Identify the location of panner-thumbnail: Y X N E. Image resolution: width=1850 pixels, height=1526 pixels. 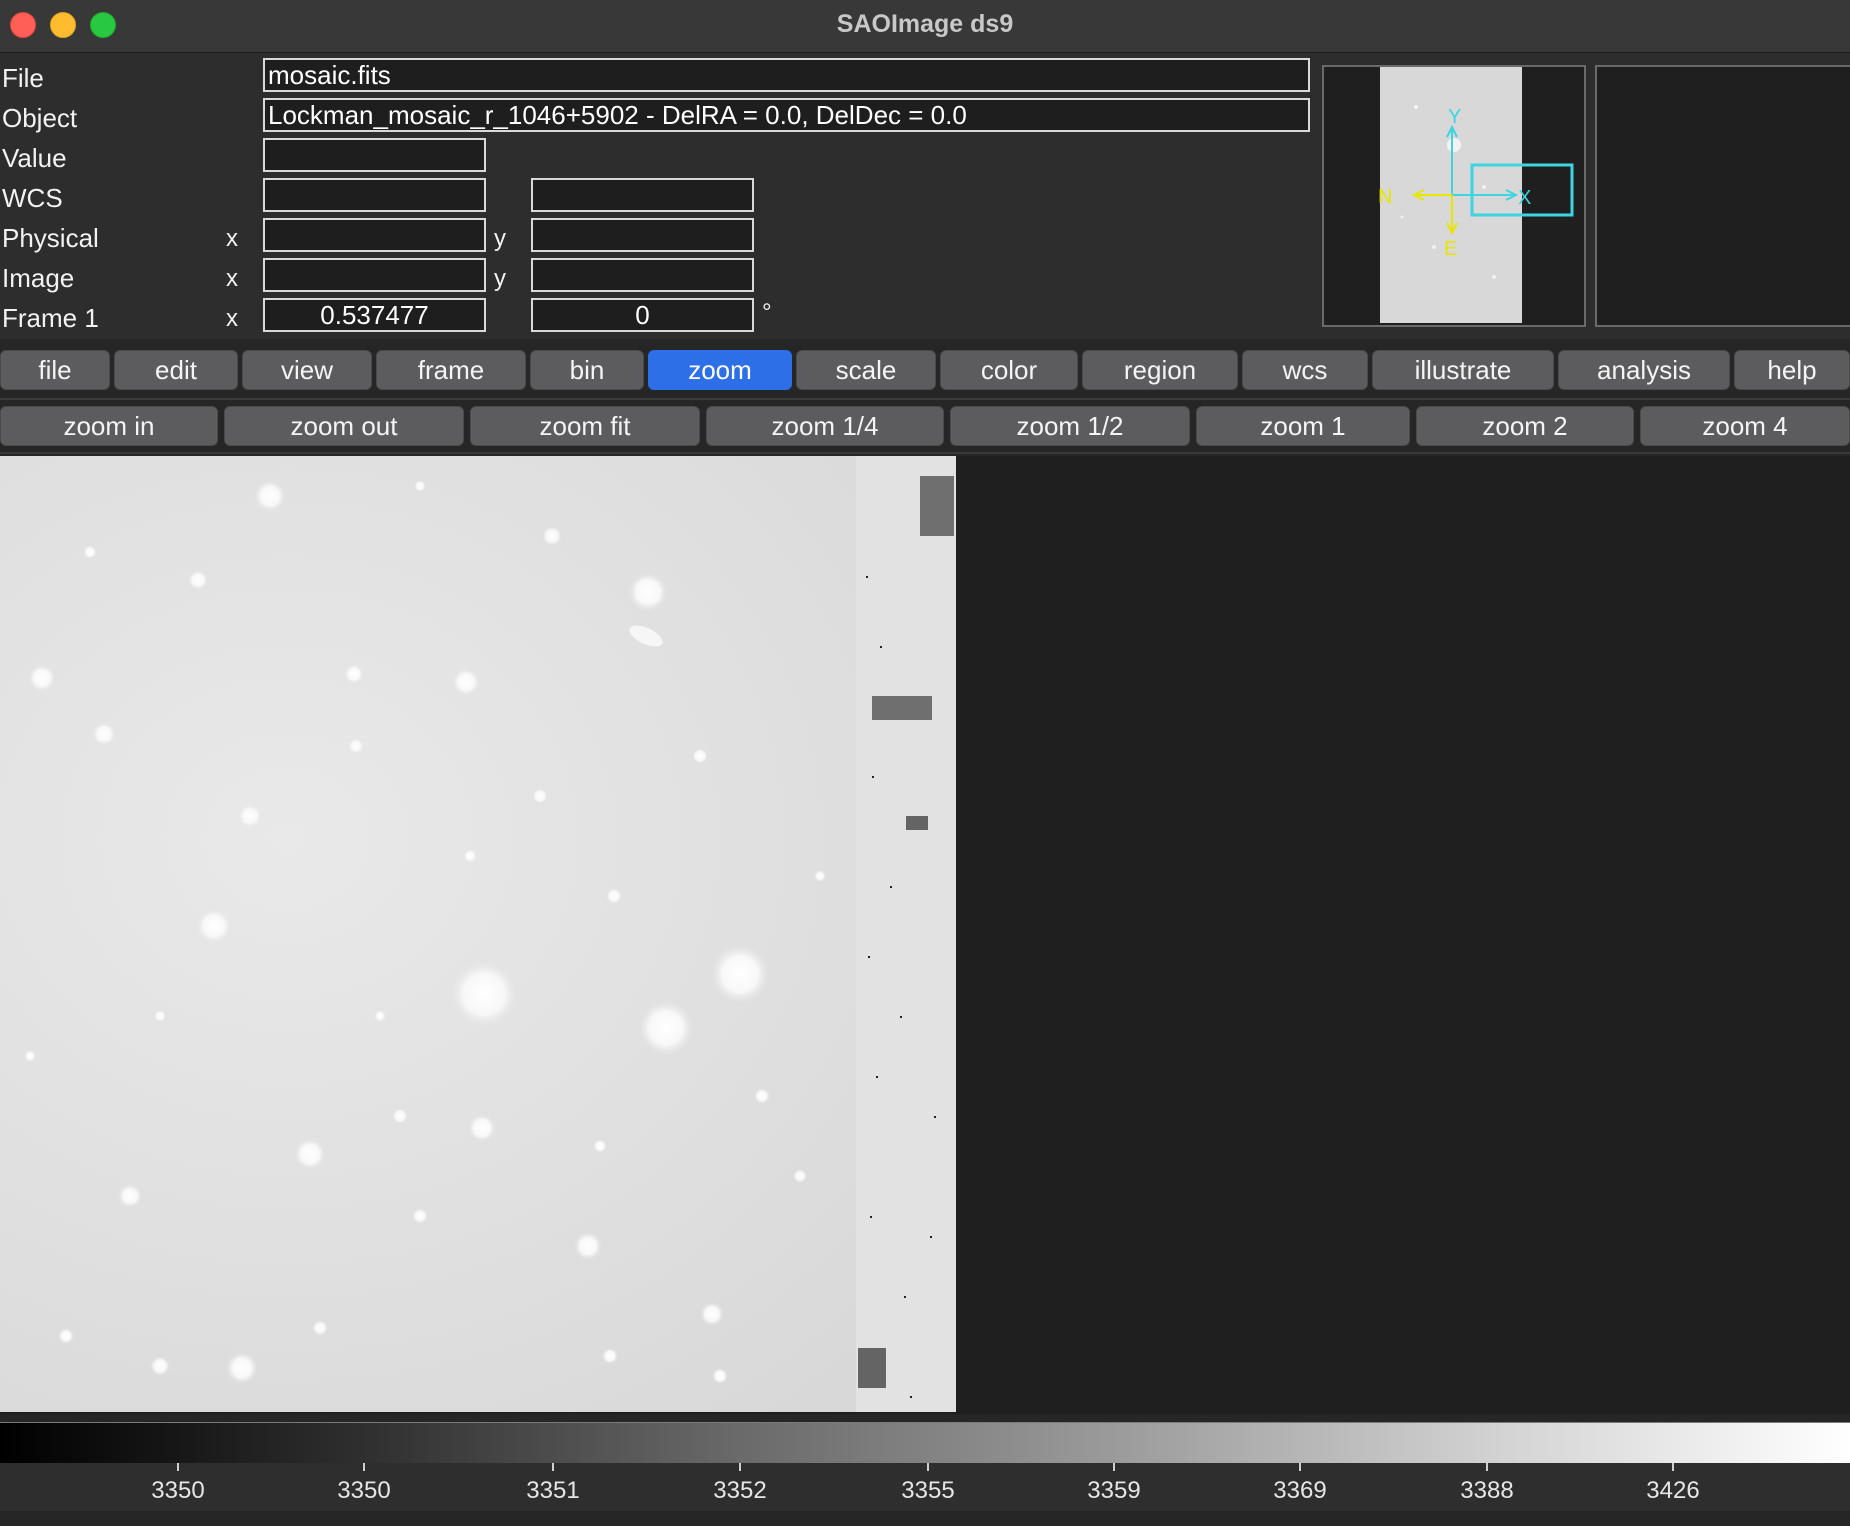
(1476, 195).